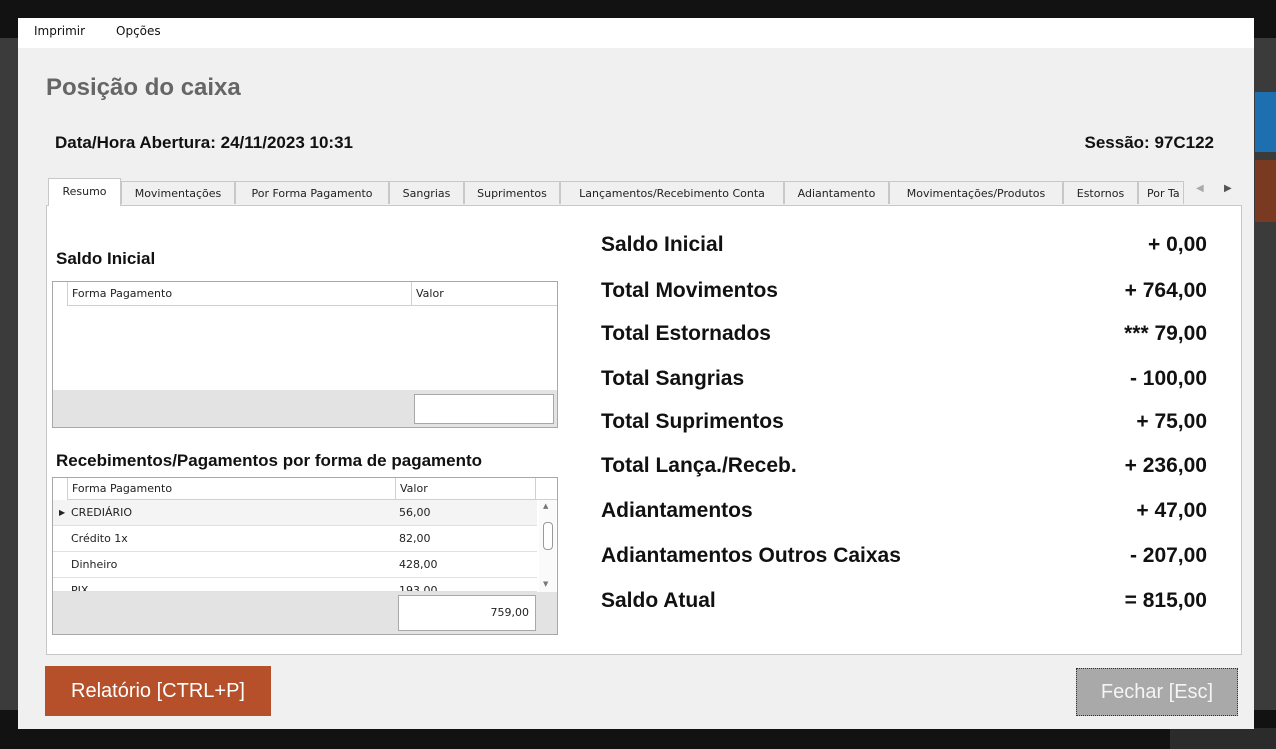  Describe the element at coordinates (415, 512) in the screenshot. I see `row-valor: 56,00` at that location.